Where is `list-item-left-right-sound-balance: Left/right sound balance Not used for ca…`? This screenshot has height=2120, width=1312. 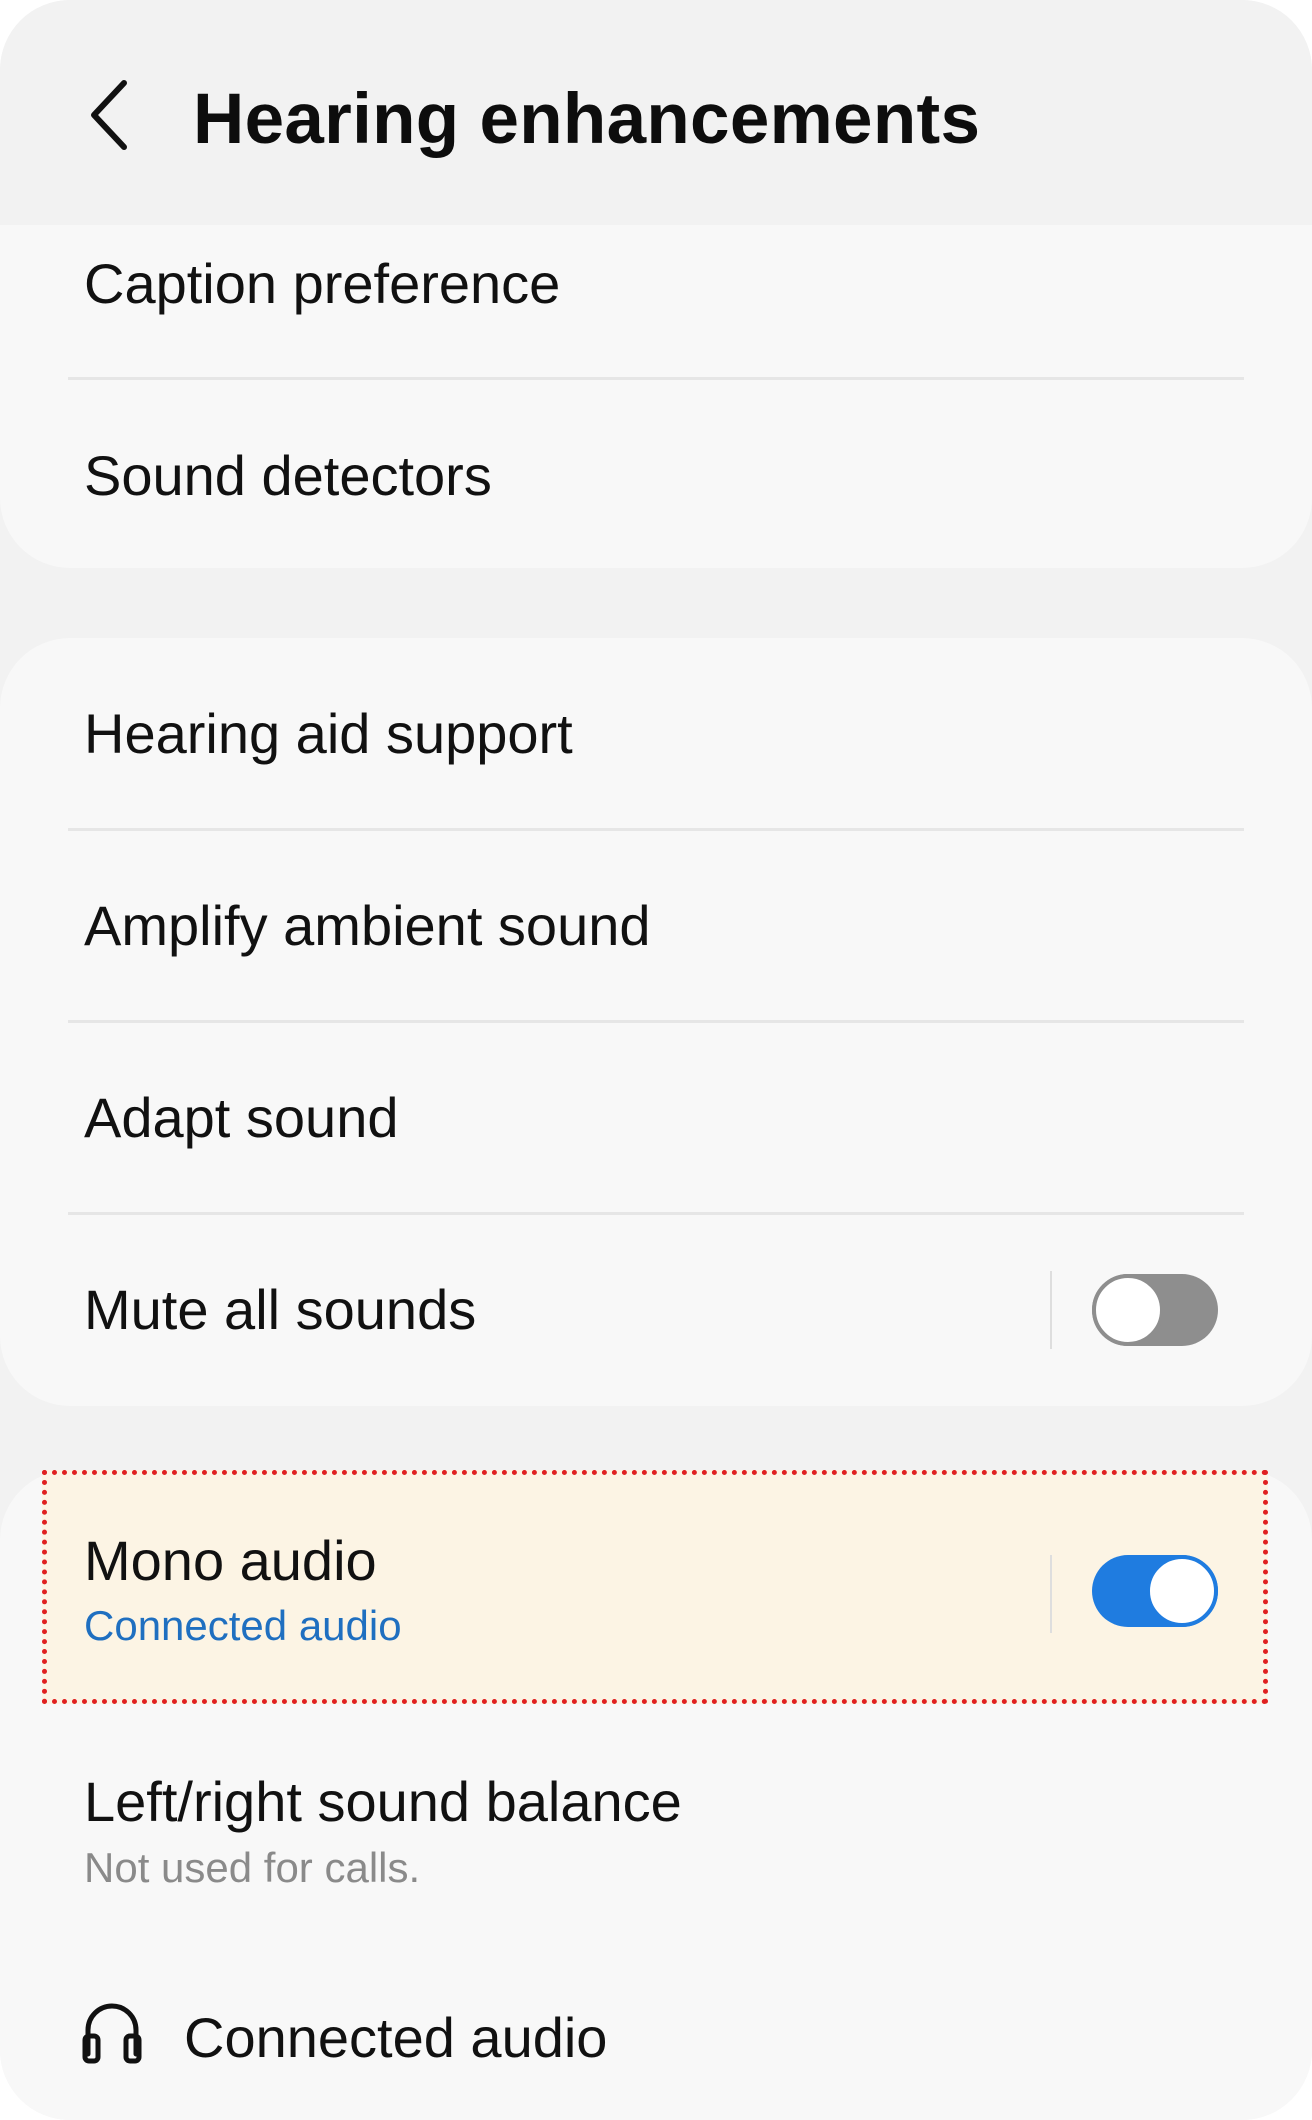
list-item-left-right-sound-balance: Left/right sound balance Not used for ca… is located at coordinates (656, 1809).